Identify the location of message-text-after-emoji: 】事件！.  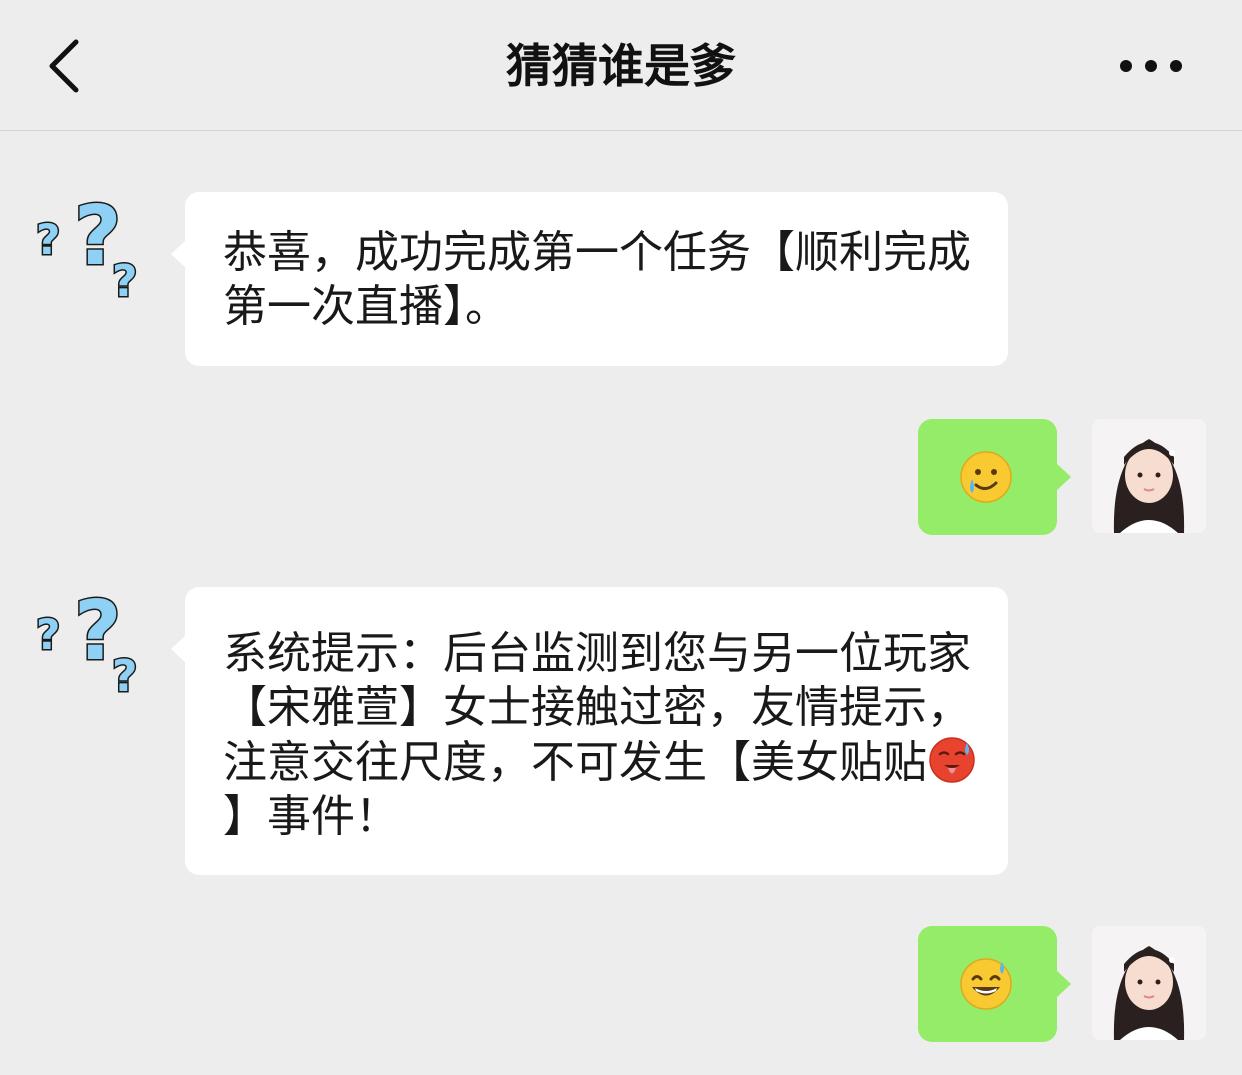
(311, 816).